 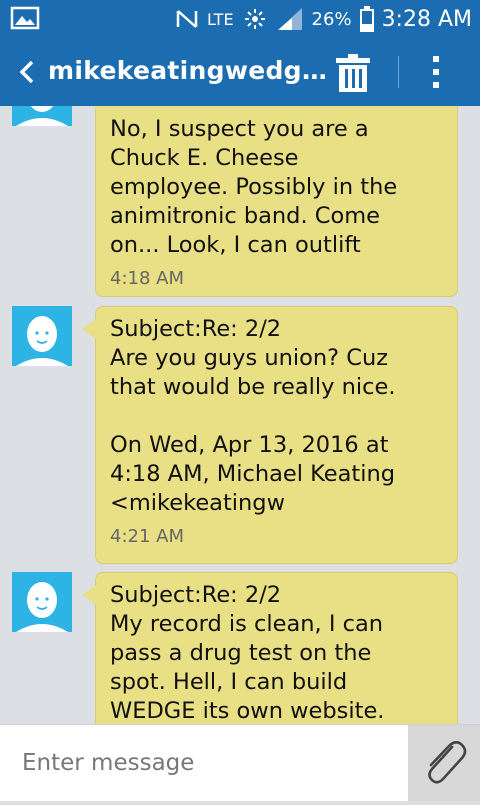 I want to click on gallery-notification-icon, so click(x=25, y=18).